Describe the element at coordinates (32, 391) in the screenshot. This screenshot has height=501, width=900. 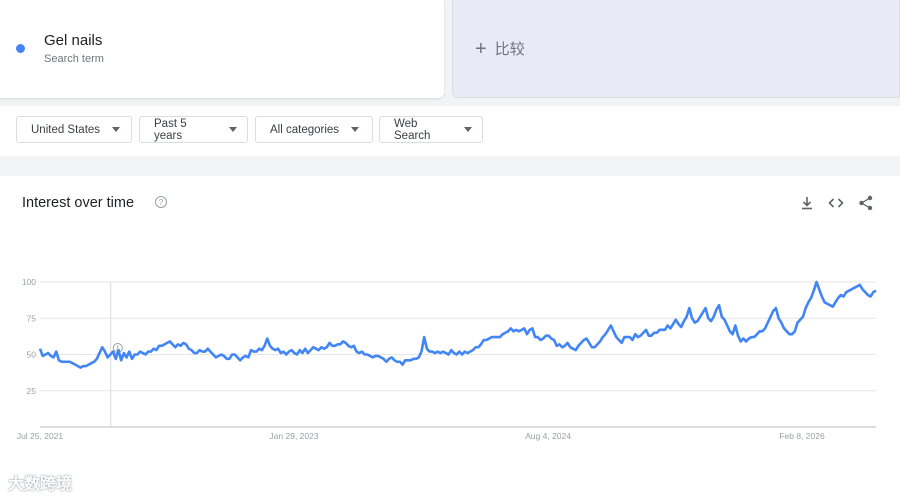
I see `y-tick-label: 25` at that location.